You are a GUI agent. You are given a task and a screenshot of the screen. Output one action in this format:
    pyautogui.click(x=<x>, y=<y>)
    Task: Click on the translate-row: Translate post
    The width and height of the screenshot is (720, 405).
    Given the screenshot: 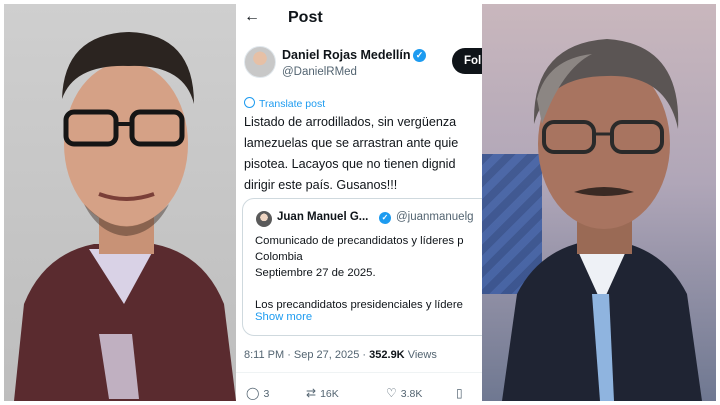 What is the action you would take?
    pyautogui.click(x=284, y=102)
    